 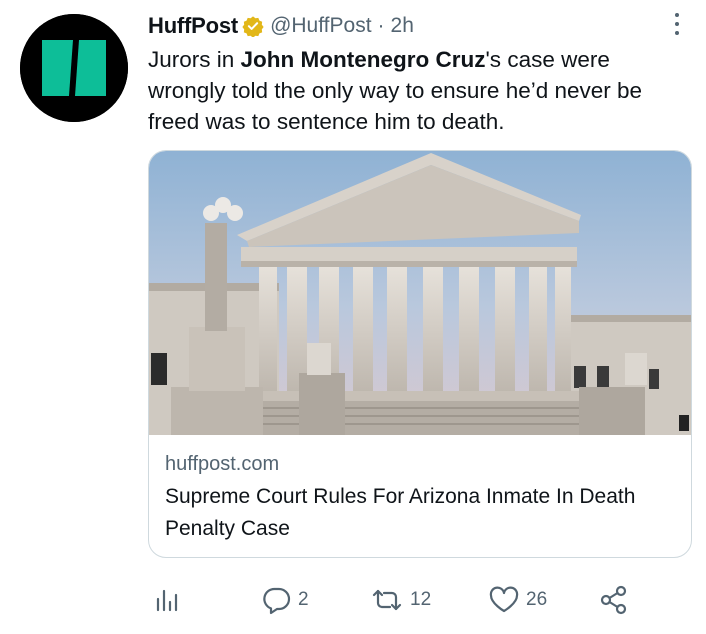 I want to click on share-icon, so click(x=613, y=600).